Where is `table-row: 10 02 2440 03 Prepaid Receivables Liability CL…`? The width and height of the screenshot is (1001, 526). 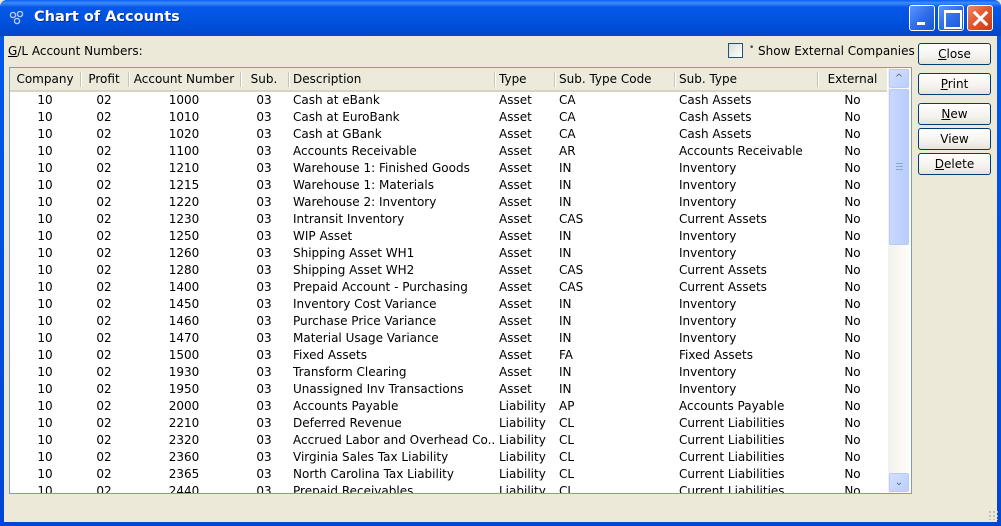 table-row: 10 02 2440 03 Prepaid Receivables Liability CL… is located at coordinates (448, 488).